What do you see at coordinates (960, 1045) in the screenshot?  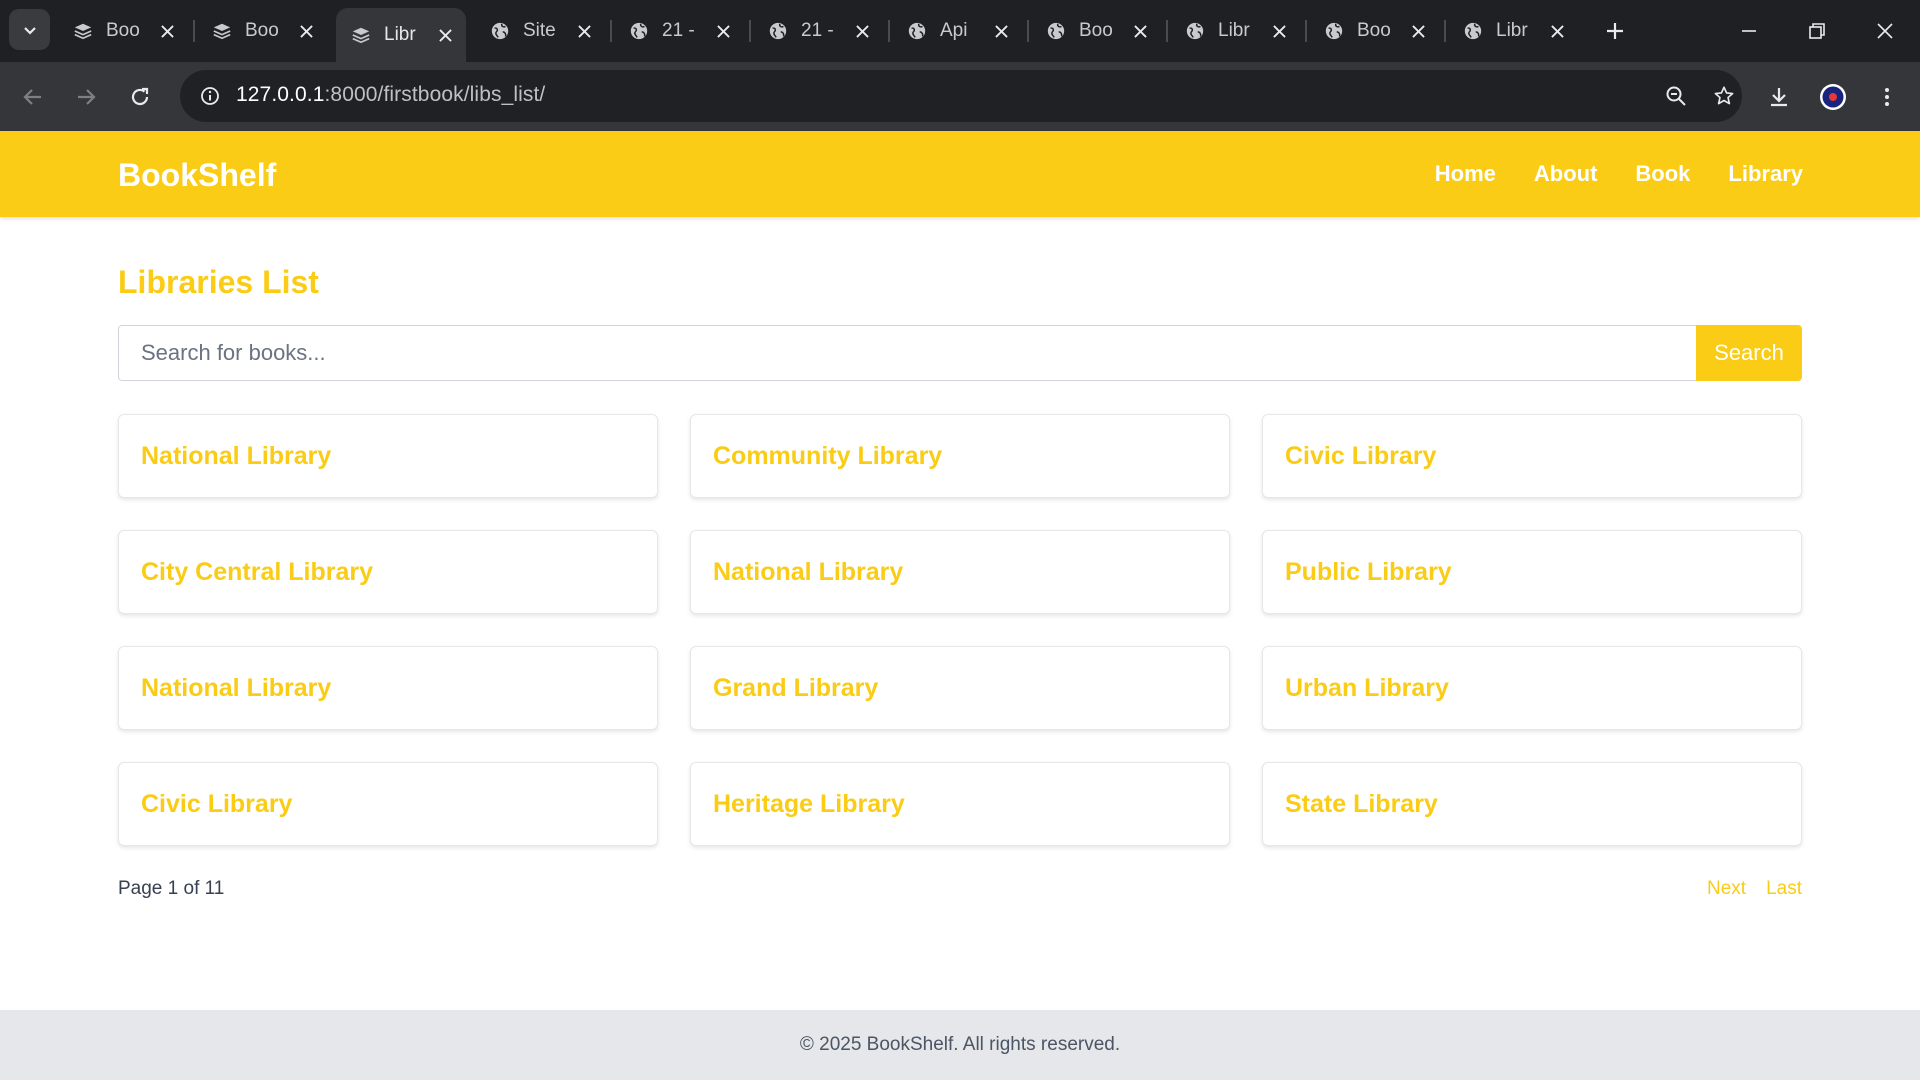 I see `site-footer: © 2025 BookShelf. All rights reserved.` at bounding box center [960, 1045].